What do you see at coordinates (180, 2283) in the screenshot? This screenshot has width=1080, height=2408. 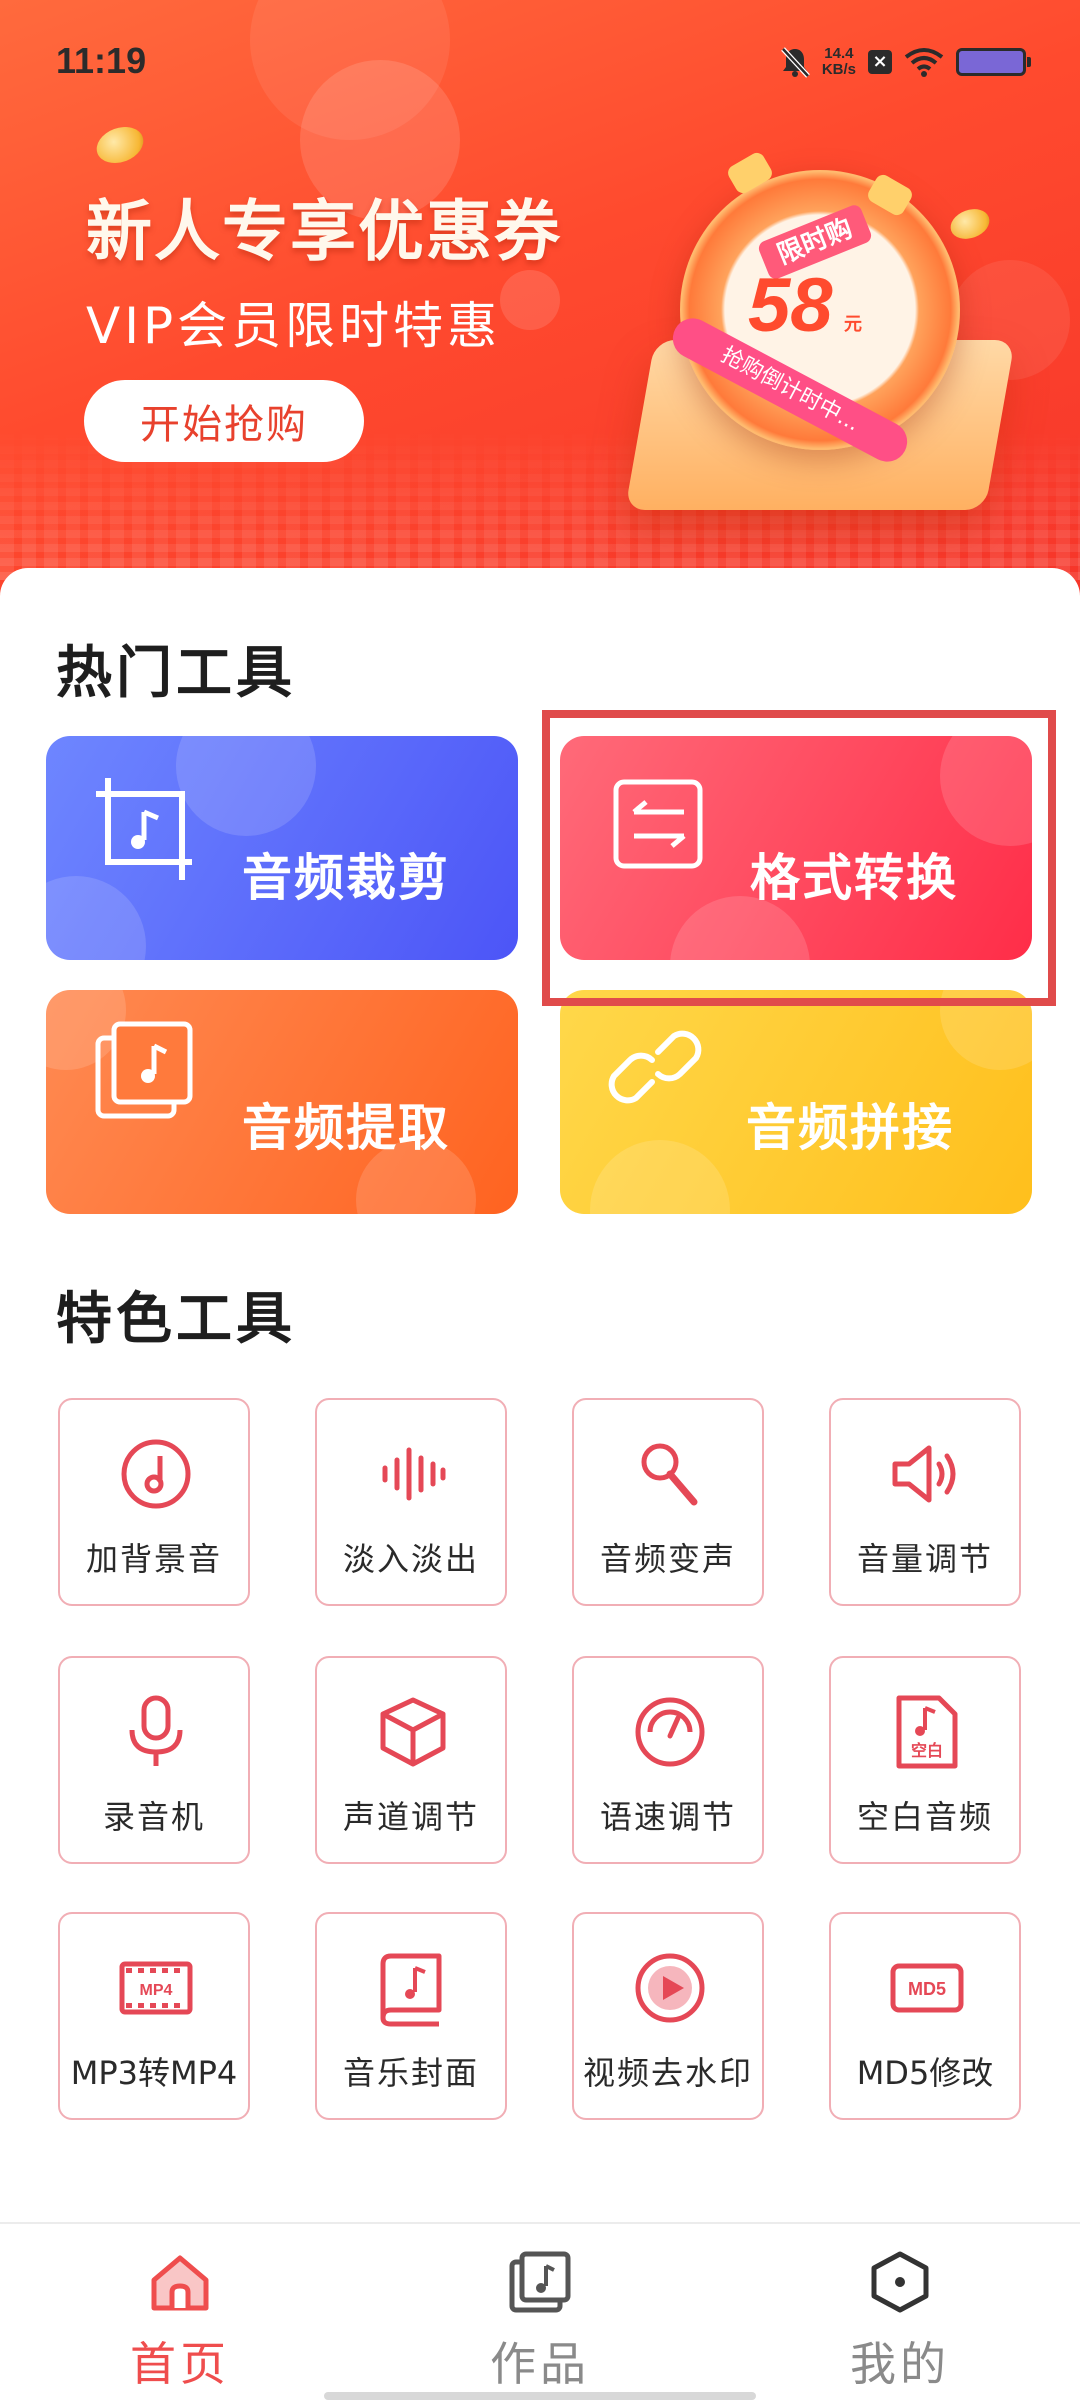 I see `home-icon` at bounding box center [180, 2283].